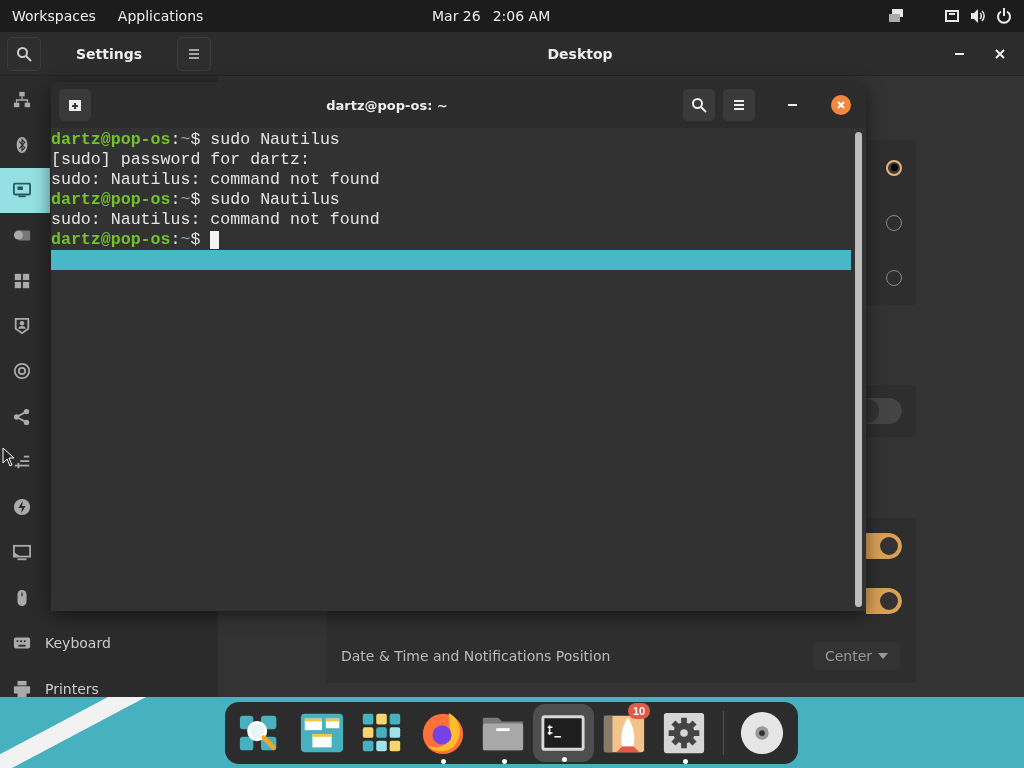  I want to click on new-tab-button, so click(75, 105).